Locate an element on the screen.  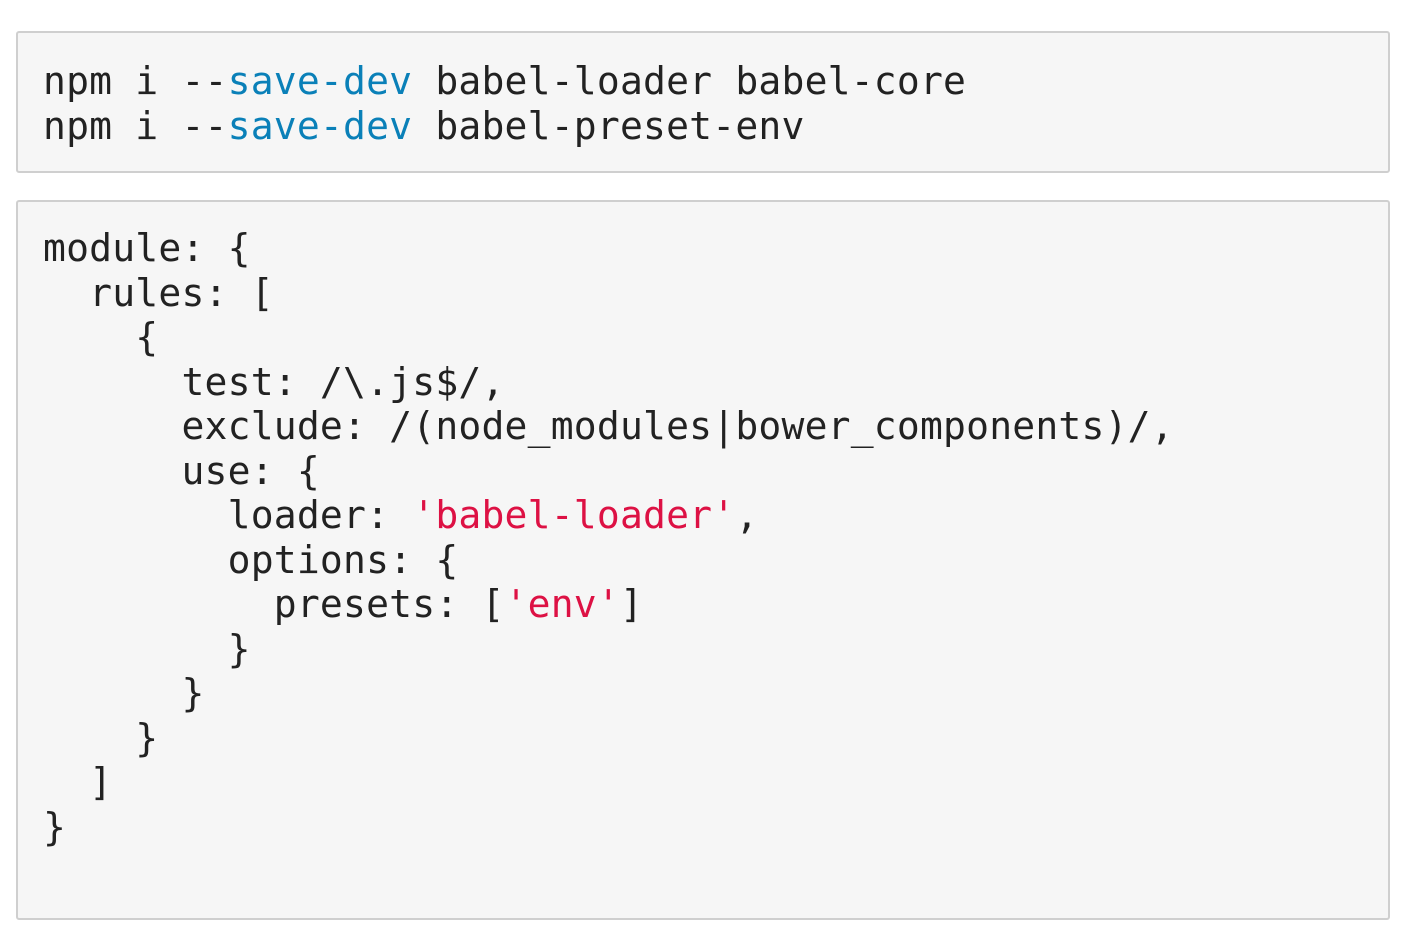
code-line: { is located at coordinates (608, 337).